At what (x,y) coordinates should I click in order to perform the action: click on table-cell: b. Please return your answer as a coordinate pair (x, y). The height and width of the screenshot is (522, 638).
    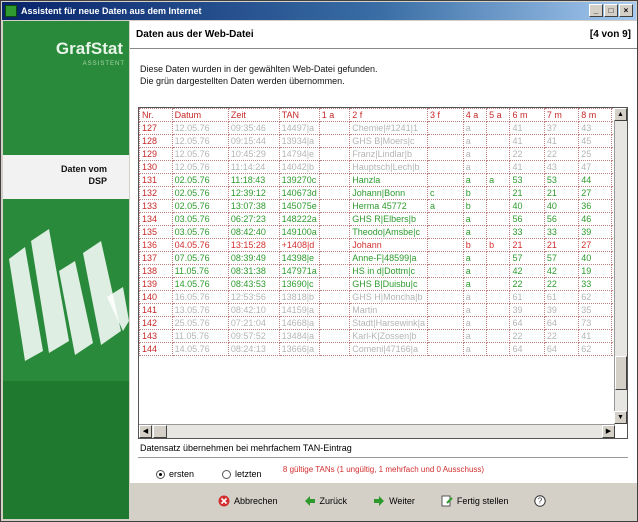
    Looking at the image, I should click on (498, 245).